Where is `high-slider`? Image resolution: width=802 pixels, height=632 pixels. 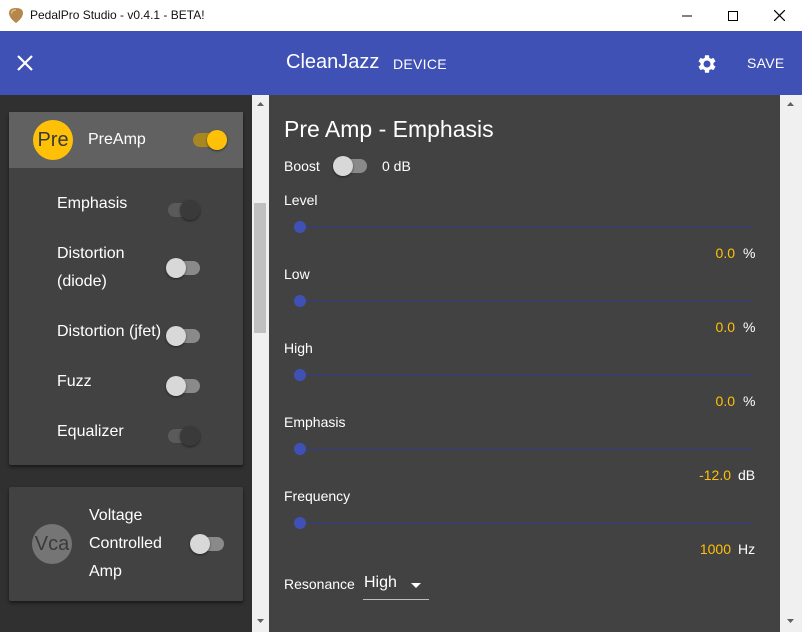
high-slider is located at coordinates (523, 375).